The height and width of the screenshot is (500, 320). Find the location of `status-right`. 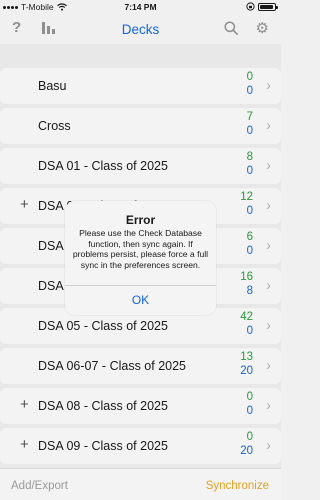

status-right is located at coordinates (262, 6).